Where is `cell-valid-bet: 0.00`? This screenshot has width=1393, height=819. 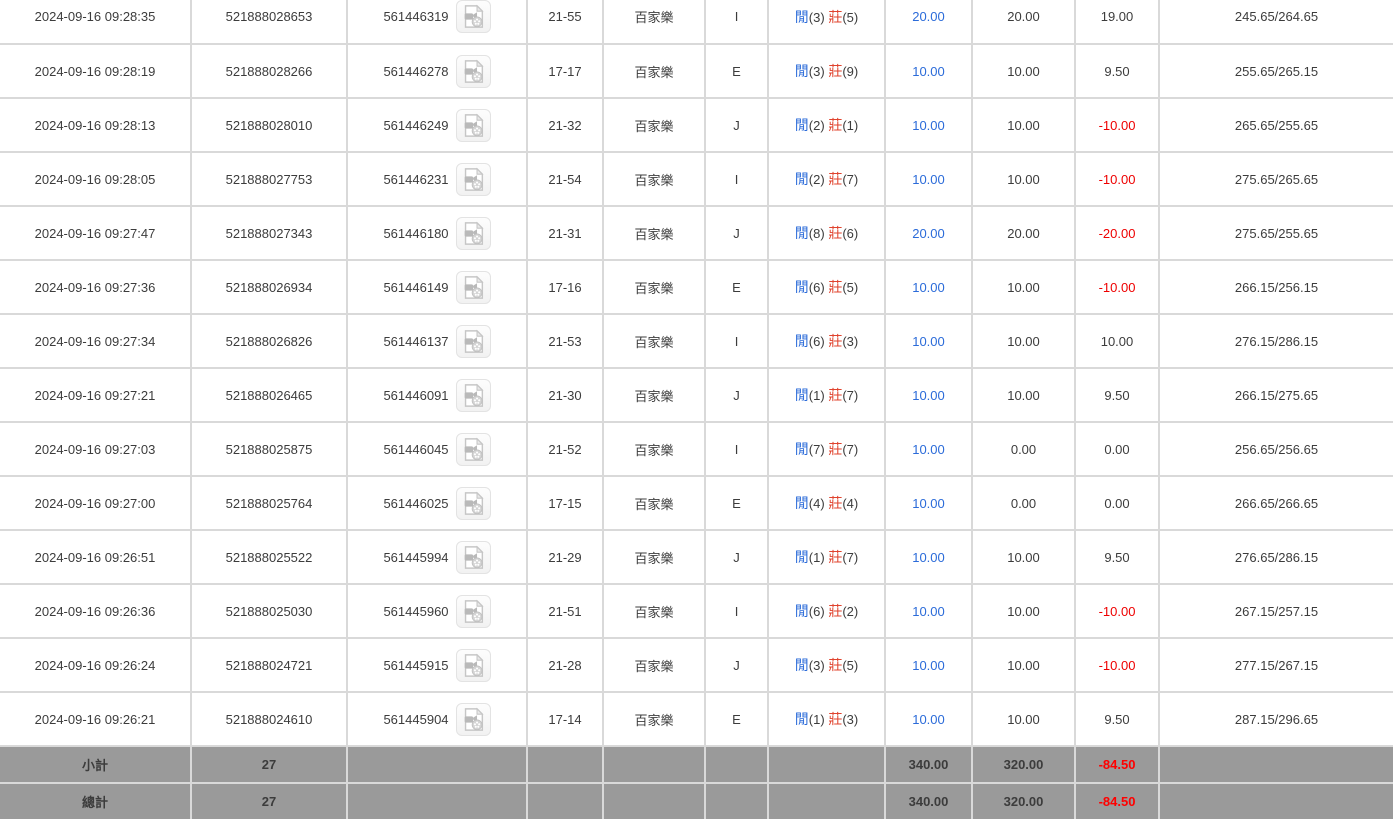 cell-valid-bet: 0.00 is located at coordinates (1023, 503).